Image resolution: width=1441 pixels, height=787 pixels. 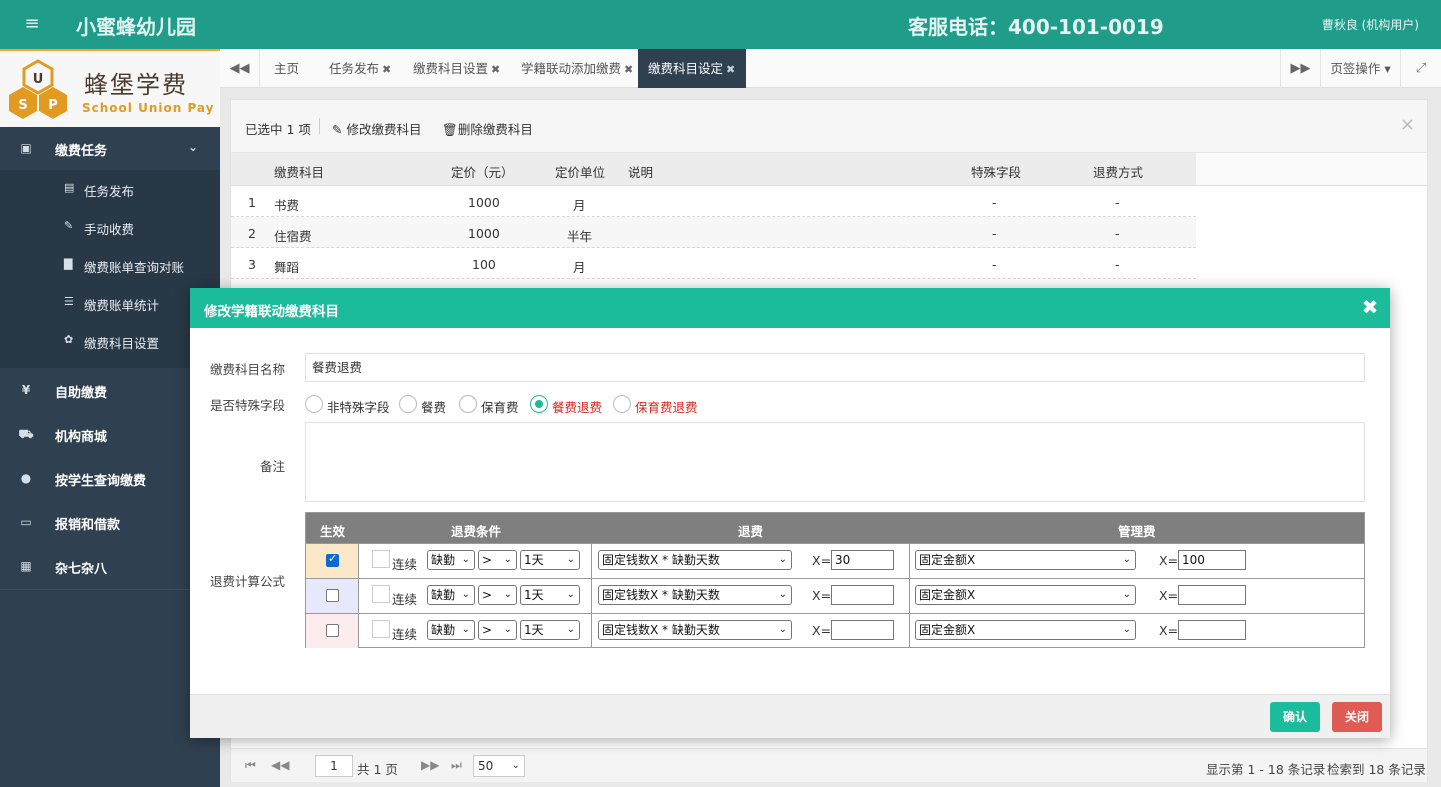 I want to click on table-row: 3 舞蹈 100 月 - -, so click(x=713, y=263).